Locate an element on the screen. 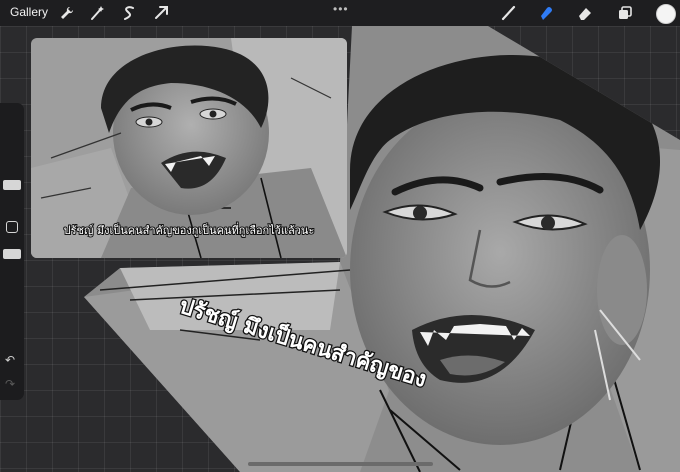 The height and width of the screenshot is (472, 680). top-toolbar: Gallery ••• is located at coordinates (340, 13).